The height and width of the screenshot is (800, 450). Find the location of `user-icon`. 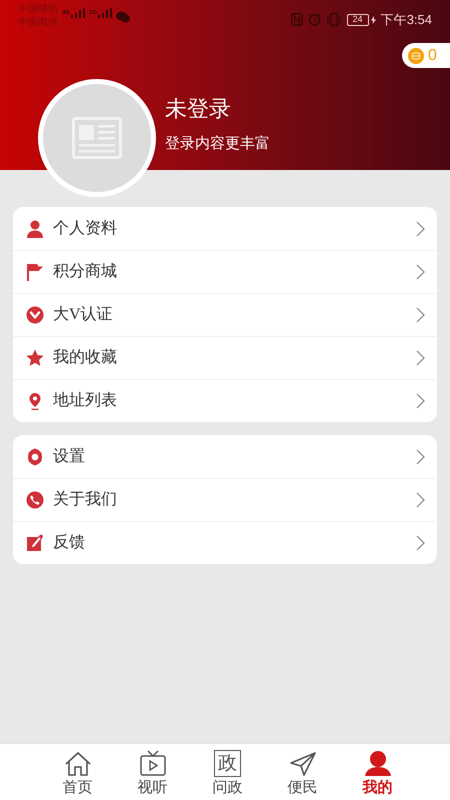

user-icon is located at coordinates (378, 763).